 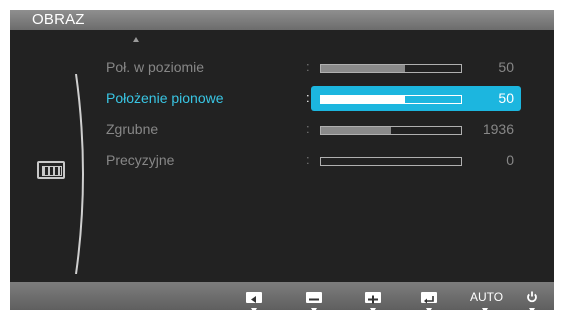 I want to click on coarse-value: 1936, so click(x=498, y=129).